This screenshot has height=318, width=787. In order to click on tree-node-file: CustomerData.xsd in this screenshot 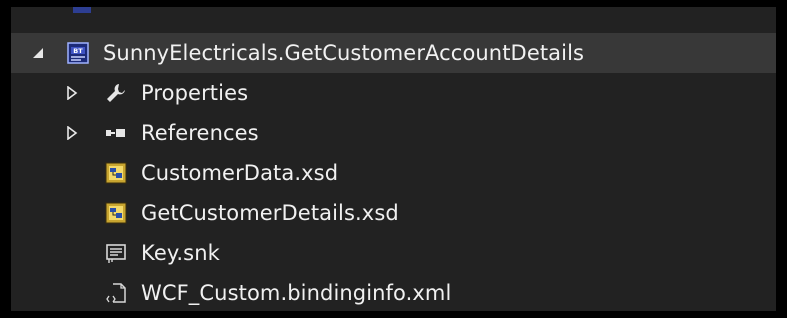, I will do `click(393, 173)`.